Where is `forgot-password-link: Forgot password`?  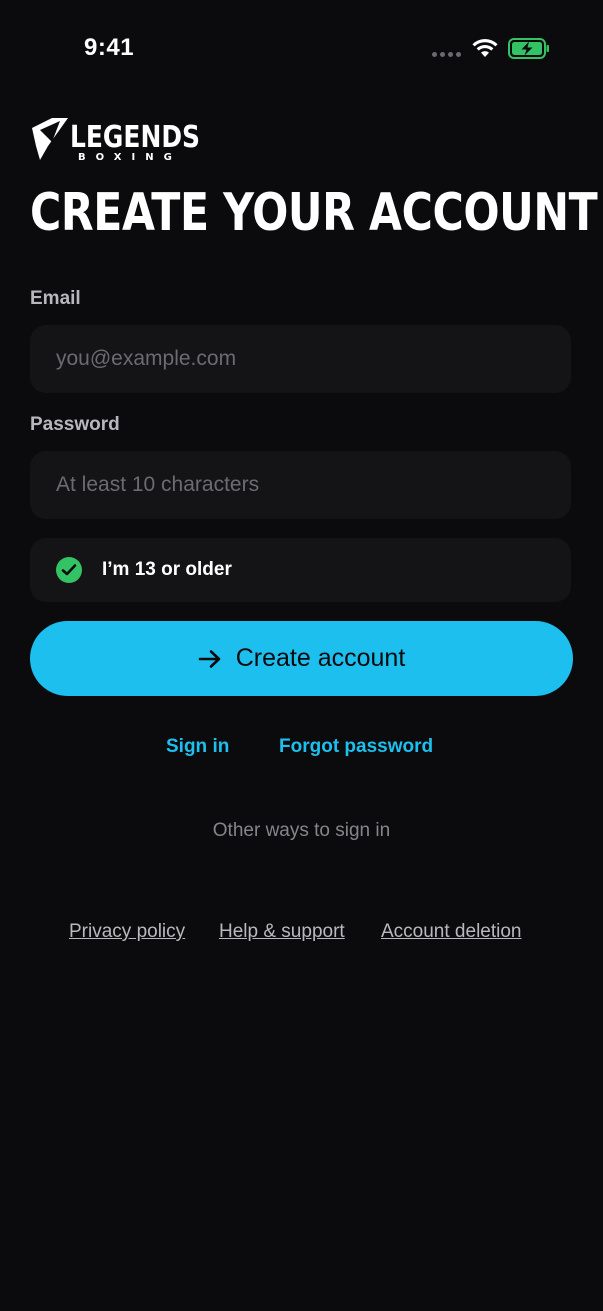 forgot-password-link: Forgot password is located at coordinates (356, 747).